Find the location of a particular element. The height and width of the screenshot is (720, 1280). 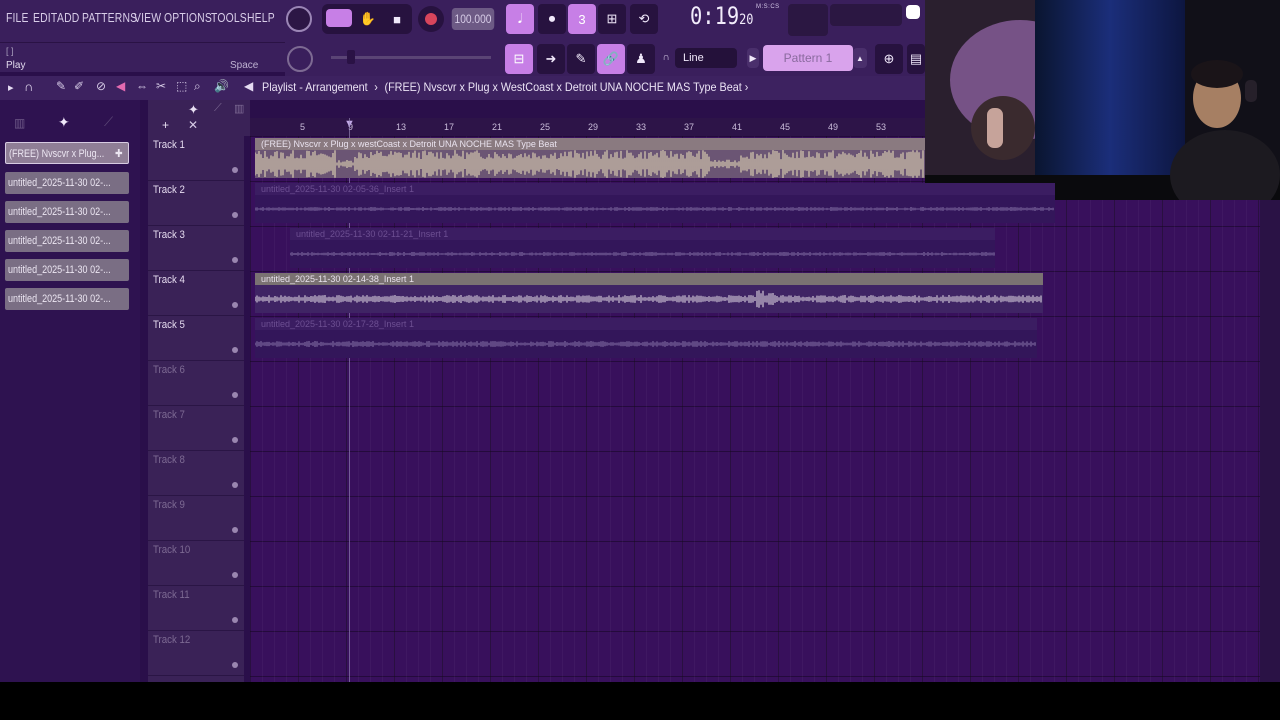

timeline-ruler: 591317212529333741454953▼ is located at coordinates (587, 127).